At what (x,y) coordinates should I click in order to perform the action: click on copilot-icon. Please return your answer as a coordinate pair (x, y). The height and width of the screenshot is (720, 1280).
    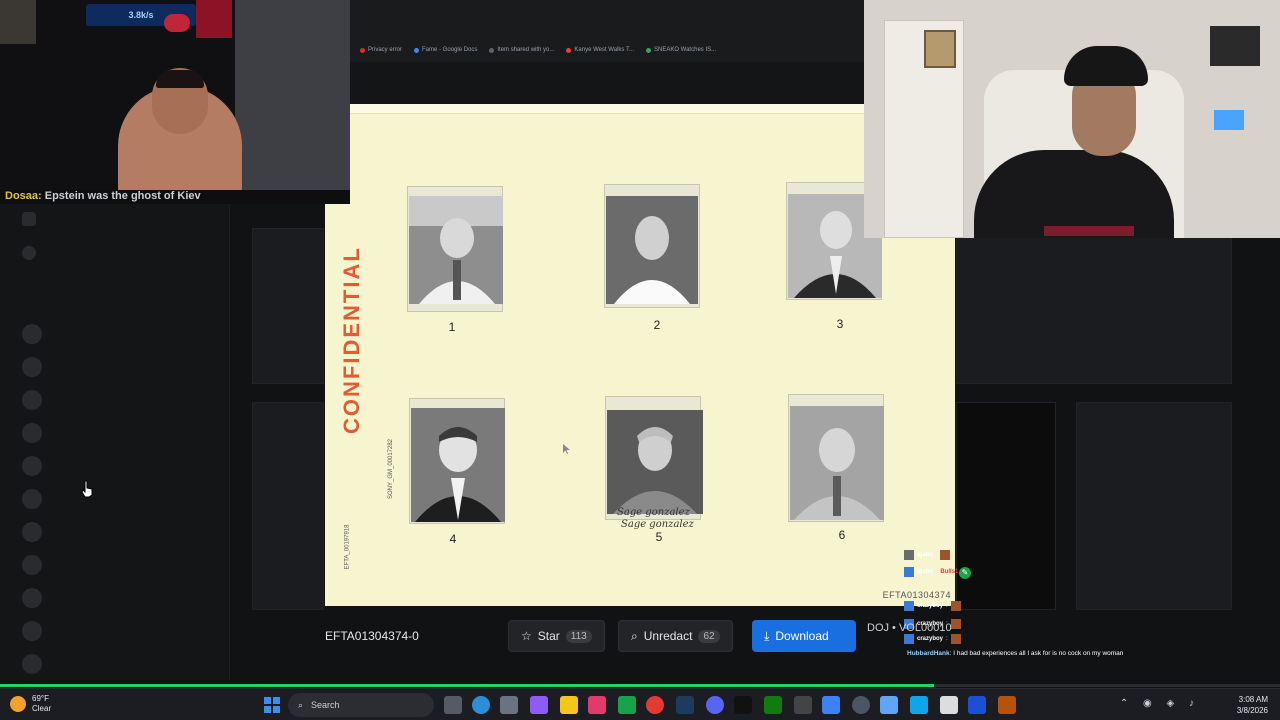
    Looking at the image, I should click on (539, 705).